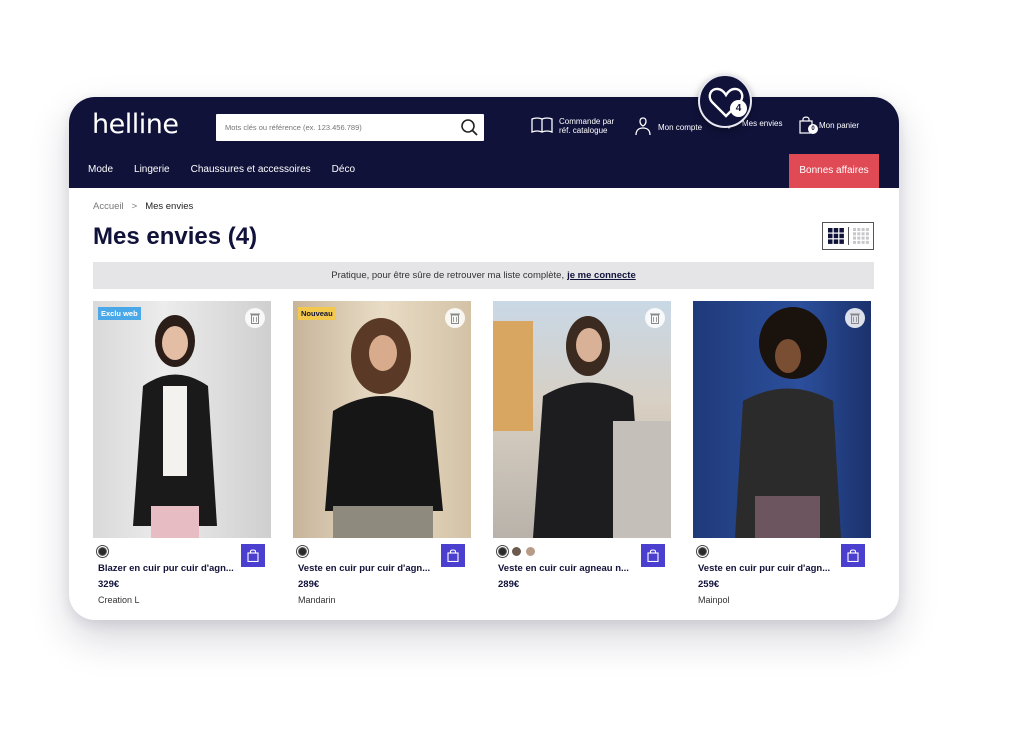 The height and width of the screenshot is (739, 1019). What do you see at coordinates (680, 127) in the screenshot?
I see `account-label: Mon compte` at bounding box center [680, 127].